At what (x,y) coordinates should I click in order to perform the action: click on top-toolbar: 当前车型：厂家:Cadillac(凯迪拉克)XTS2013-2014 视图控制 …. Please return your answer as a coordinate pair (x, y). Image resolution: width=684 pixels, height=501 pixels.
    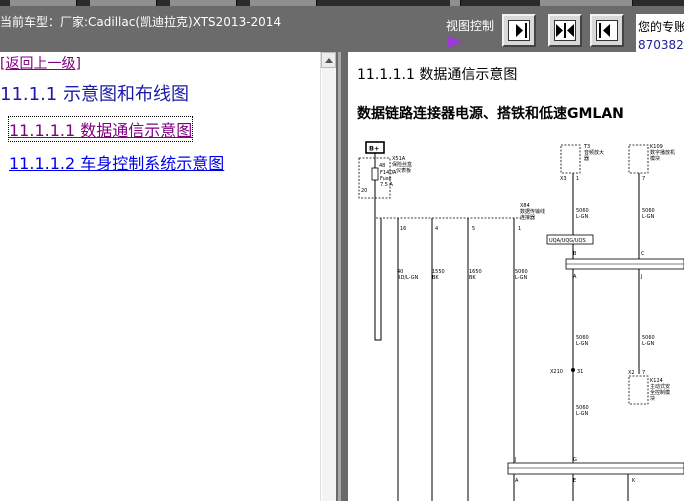
    Looking at the image, I should click on (342, 26).